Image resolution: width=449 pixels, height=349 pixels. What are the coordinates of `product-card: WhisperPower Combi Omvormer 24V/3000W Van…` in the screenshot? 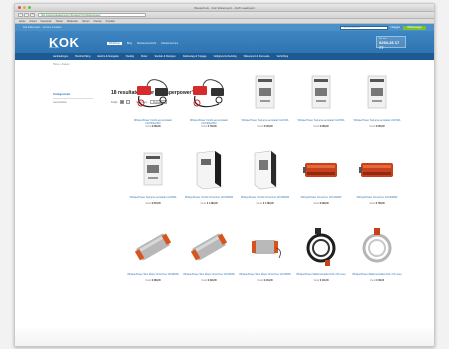 It's located at (265, 185).